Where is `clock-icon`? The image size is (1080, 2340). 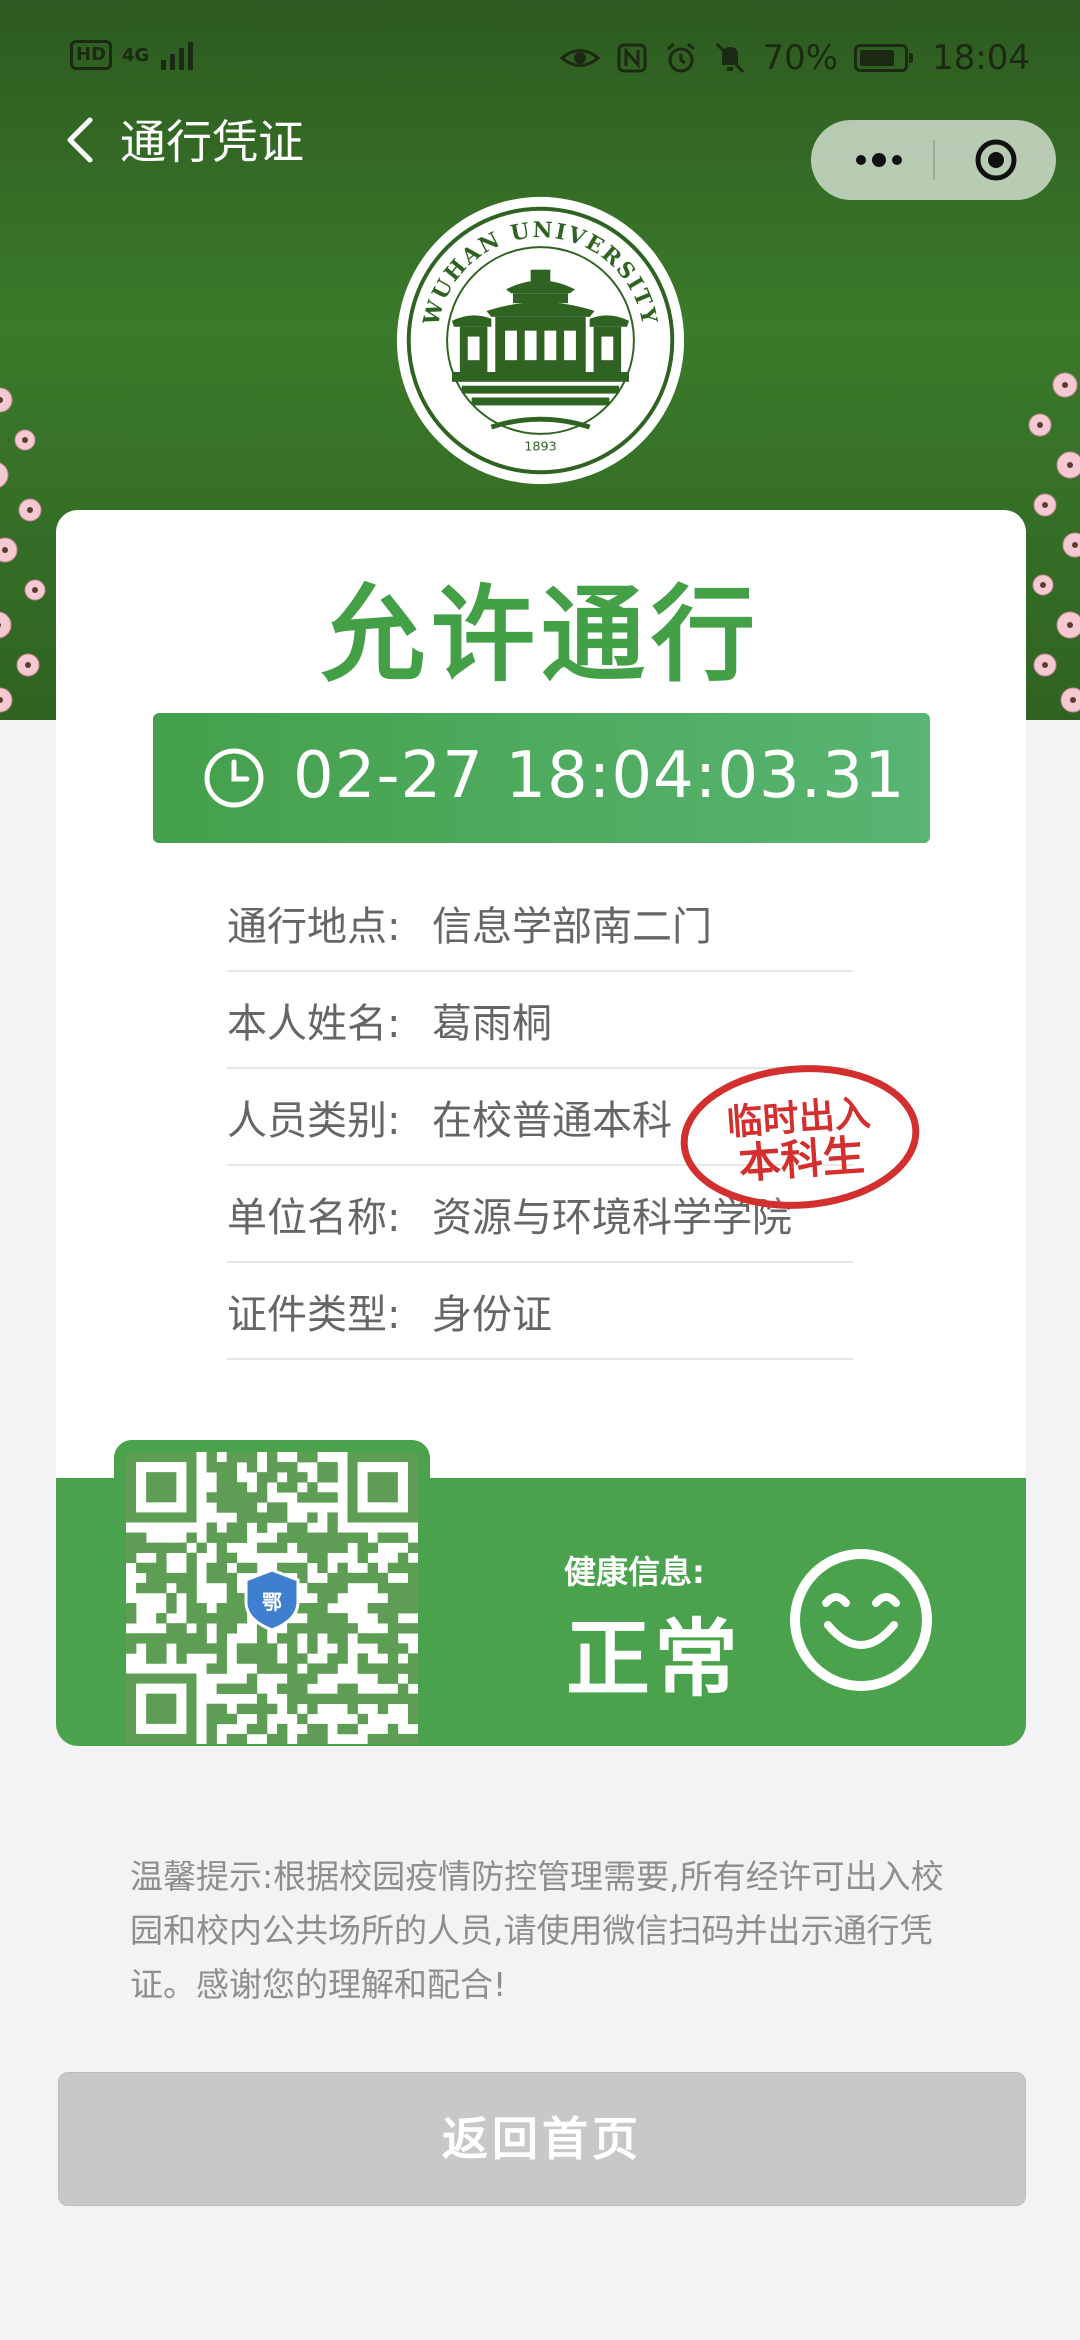 clock-icon is located at coordinates (234, 778).